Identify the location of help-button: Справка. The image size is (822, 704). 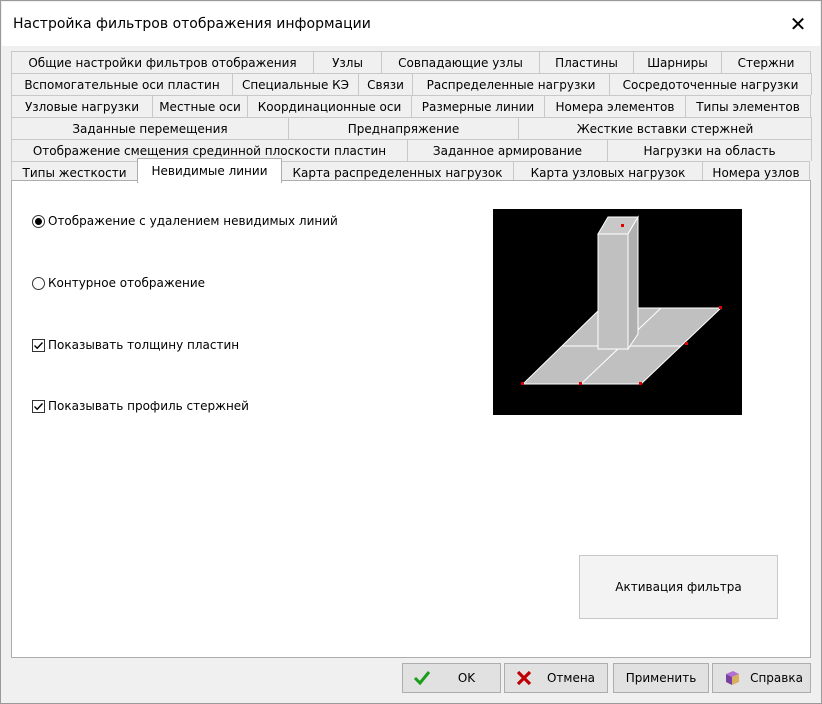
(761, 678).